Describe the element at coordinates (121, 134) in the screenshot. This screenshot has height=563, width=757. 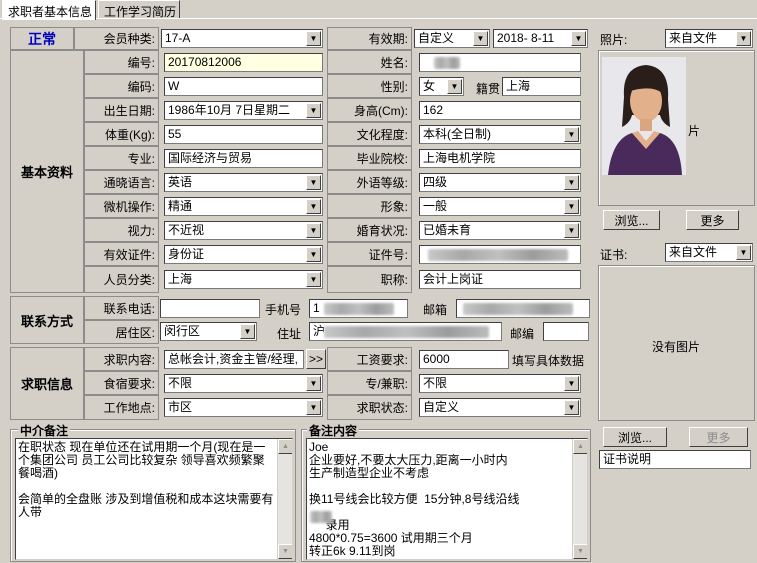
I see `weight-label: 体重(Kg):` at that location.